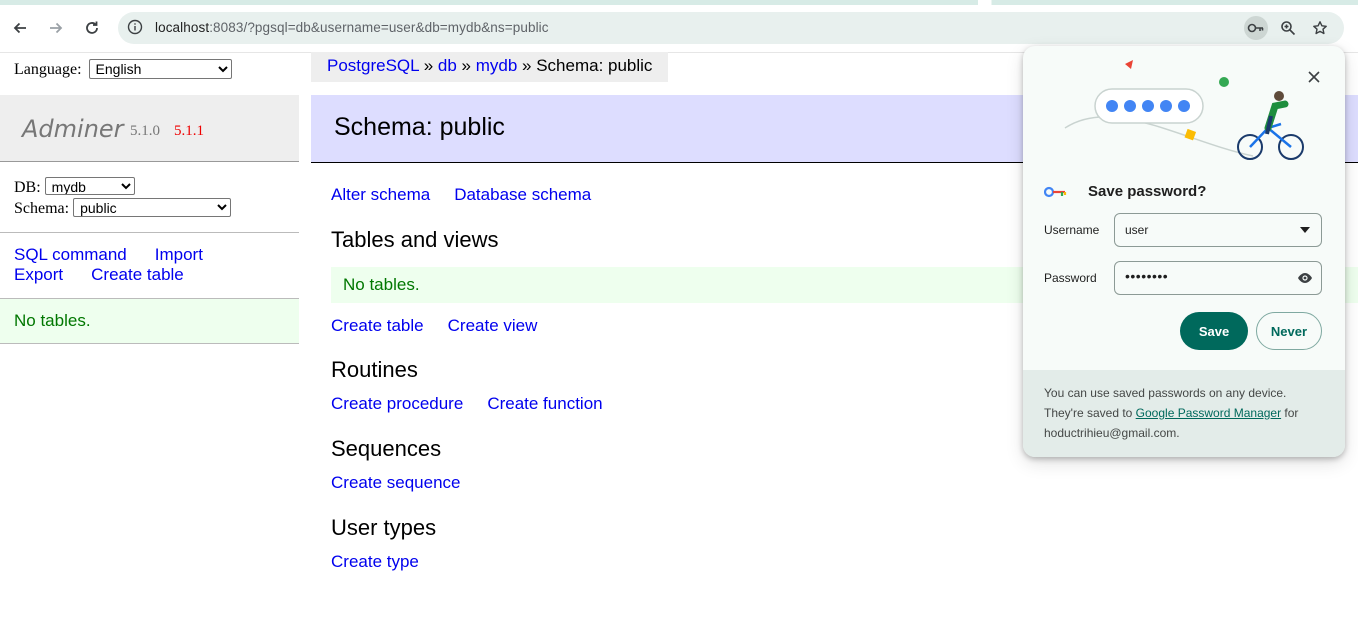  I want to click on breadcrumb: PostgreSQL » db » mydb » Schema: public, so click(490, 67).